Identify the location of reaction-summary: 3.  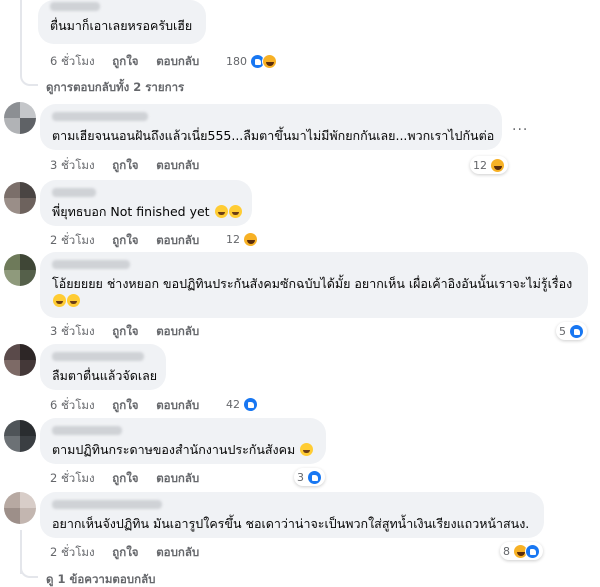
(309, 477).